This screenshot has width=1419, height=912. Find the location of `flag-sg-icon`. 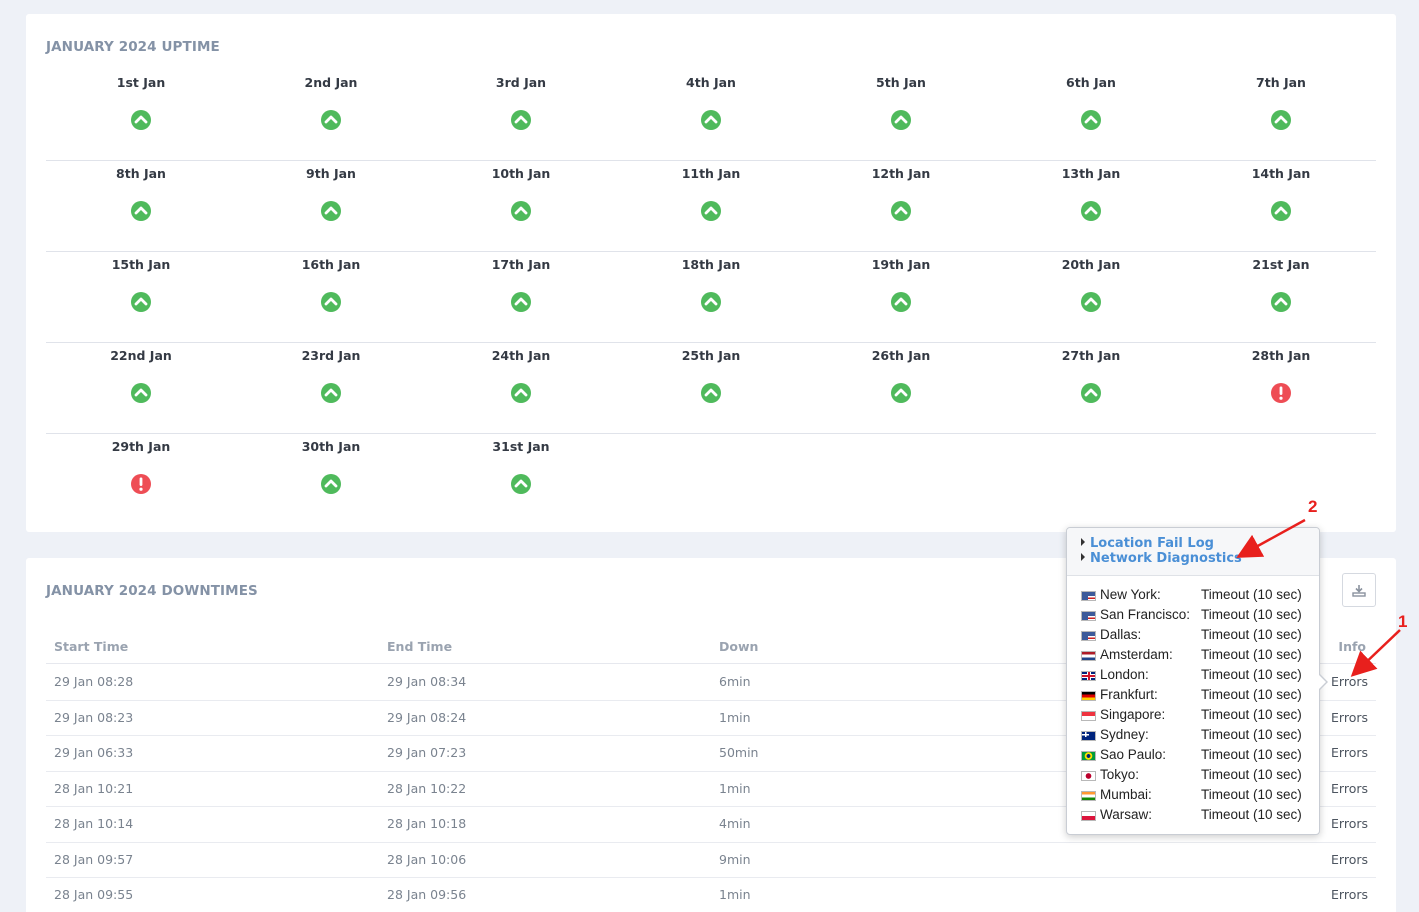

flag-sg-icon is located at coordinates (1088, 716).